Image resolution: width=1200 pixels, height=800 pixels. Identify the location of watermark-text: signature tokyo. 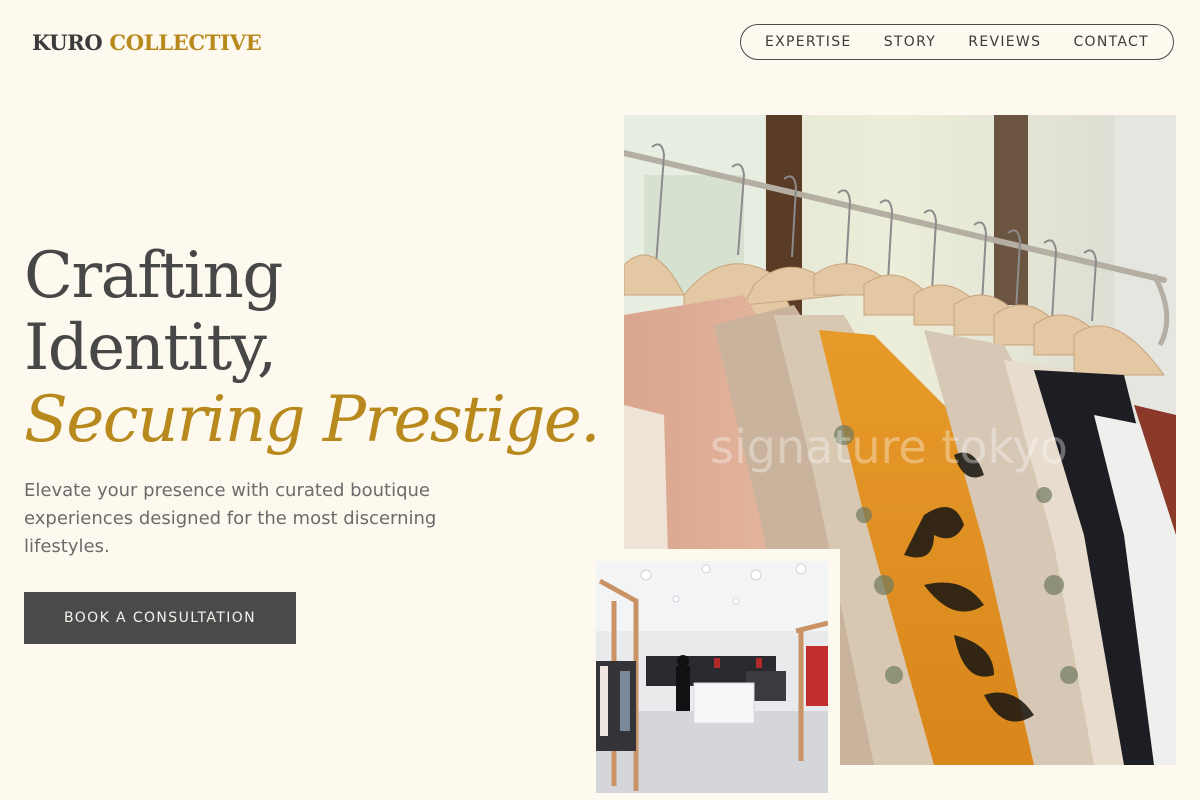
(889, 447).